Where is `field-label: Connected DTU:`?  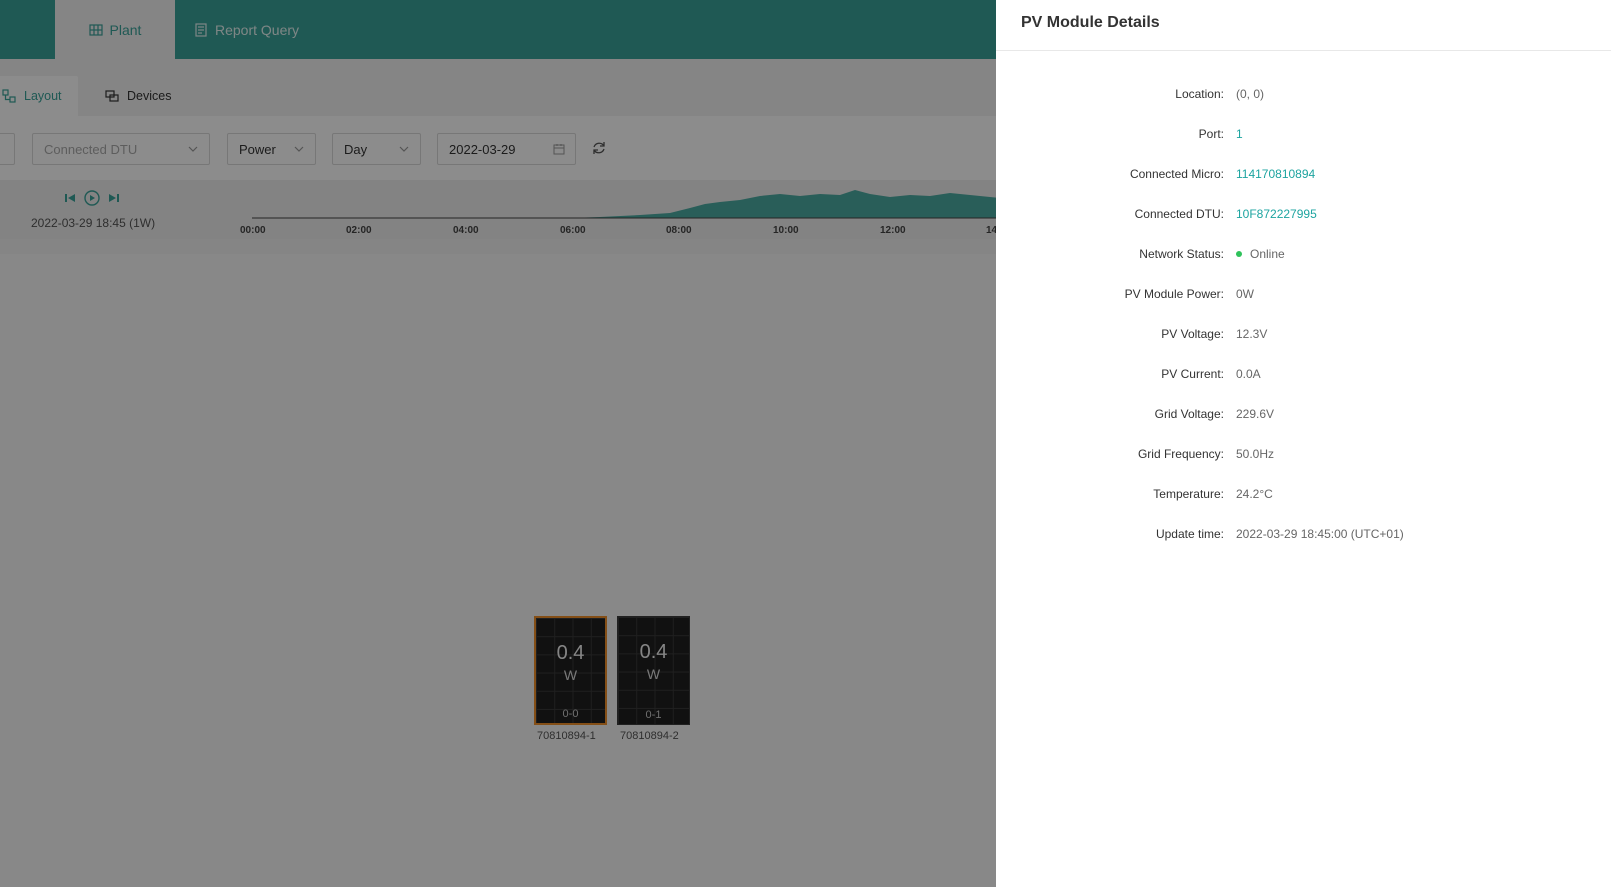 field-label: Connected DTU: is located at coordinates (1179, 214).